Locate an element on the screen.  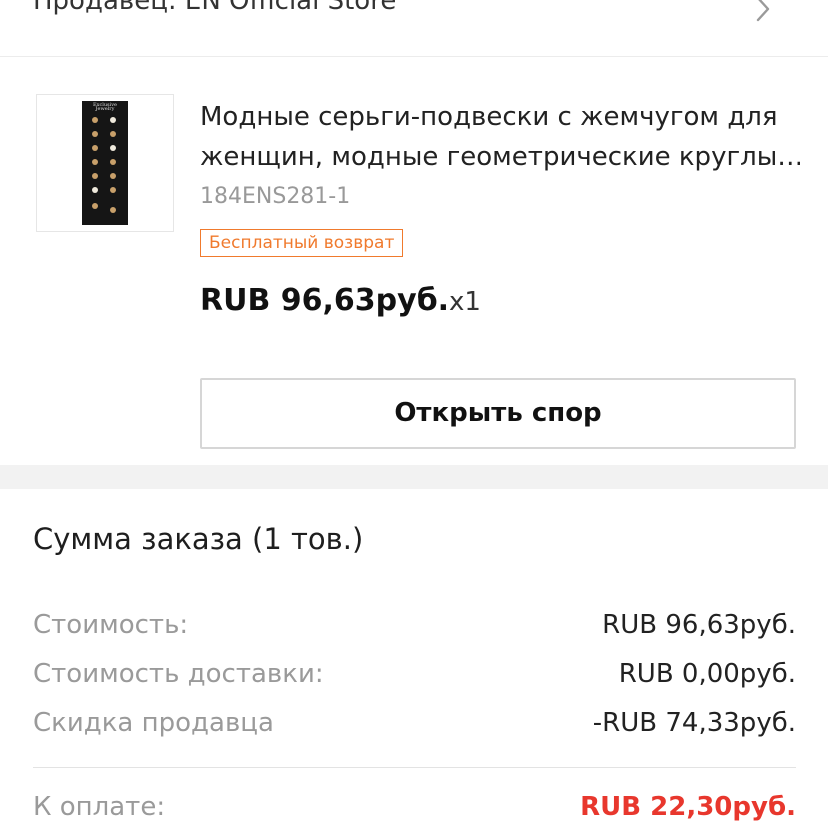
free-return-badge: Бесплатный возврат is located at coordinates (302, 243).